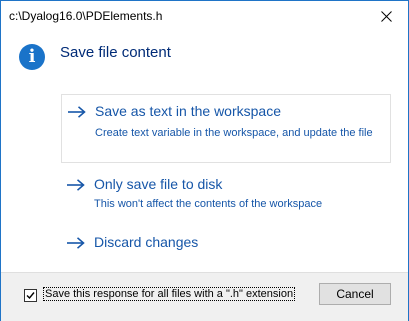 Image resolution: width=409 pixels, height=321 pixels. What do you see at coordinates (204, 16) in the screenshot?
I see `title-bar: c:\Dyalog16.0\PDElements.h` at bounding box center [204, 16].